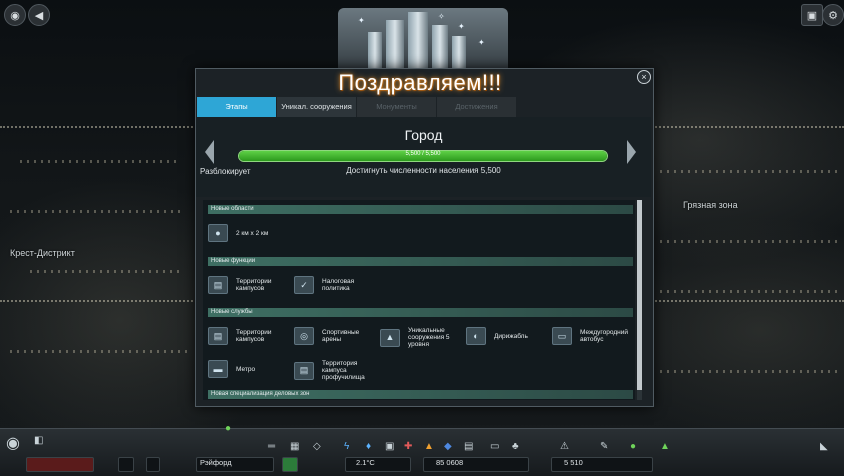 This screenshot has width=844, height=476. Describe the element at coordinates (294, 446) in the screenshot. I see `zoning-icon: ▦` at that location.